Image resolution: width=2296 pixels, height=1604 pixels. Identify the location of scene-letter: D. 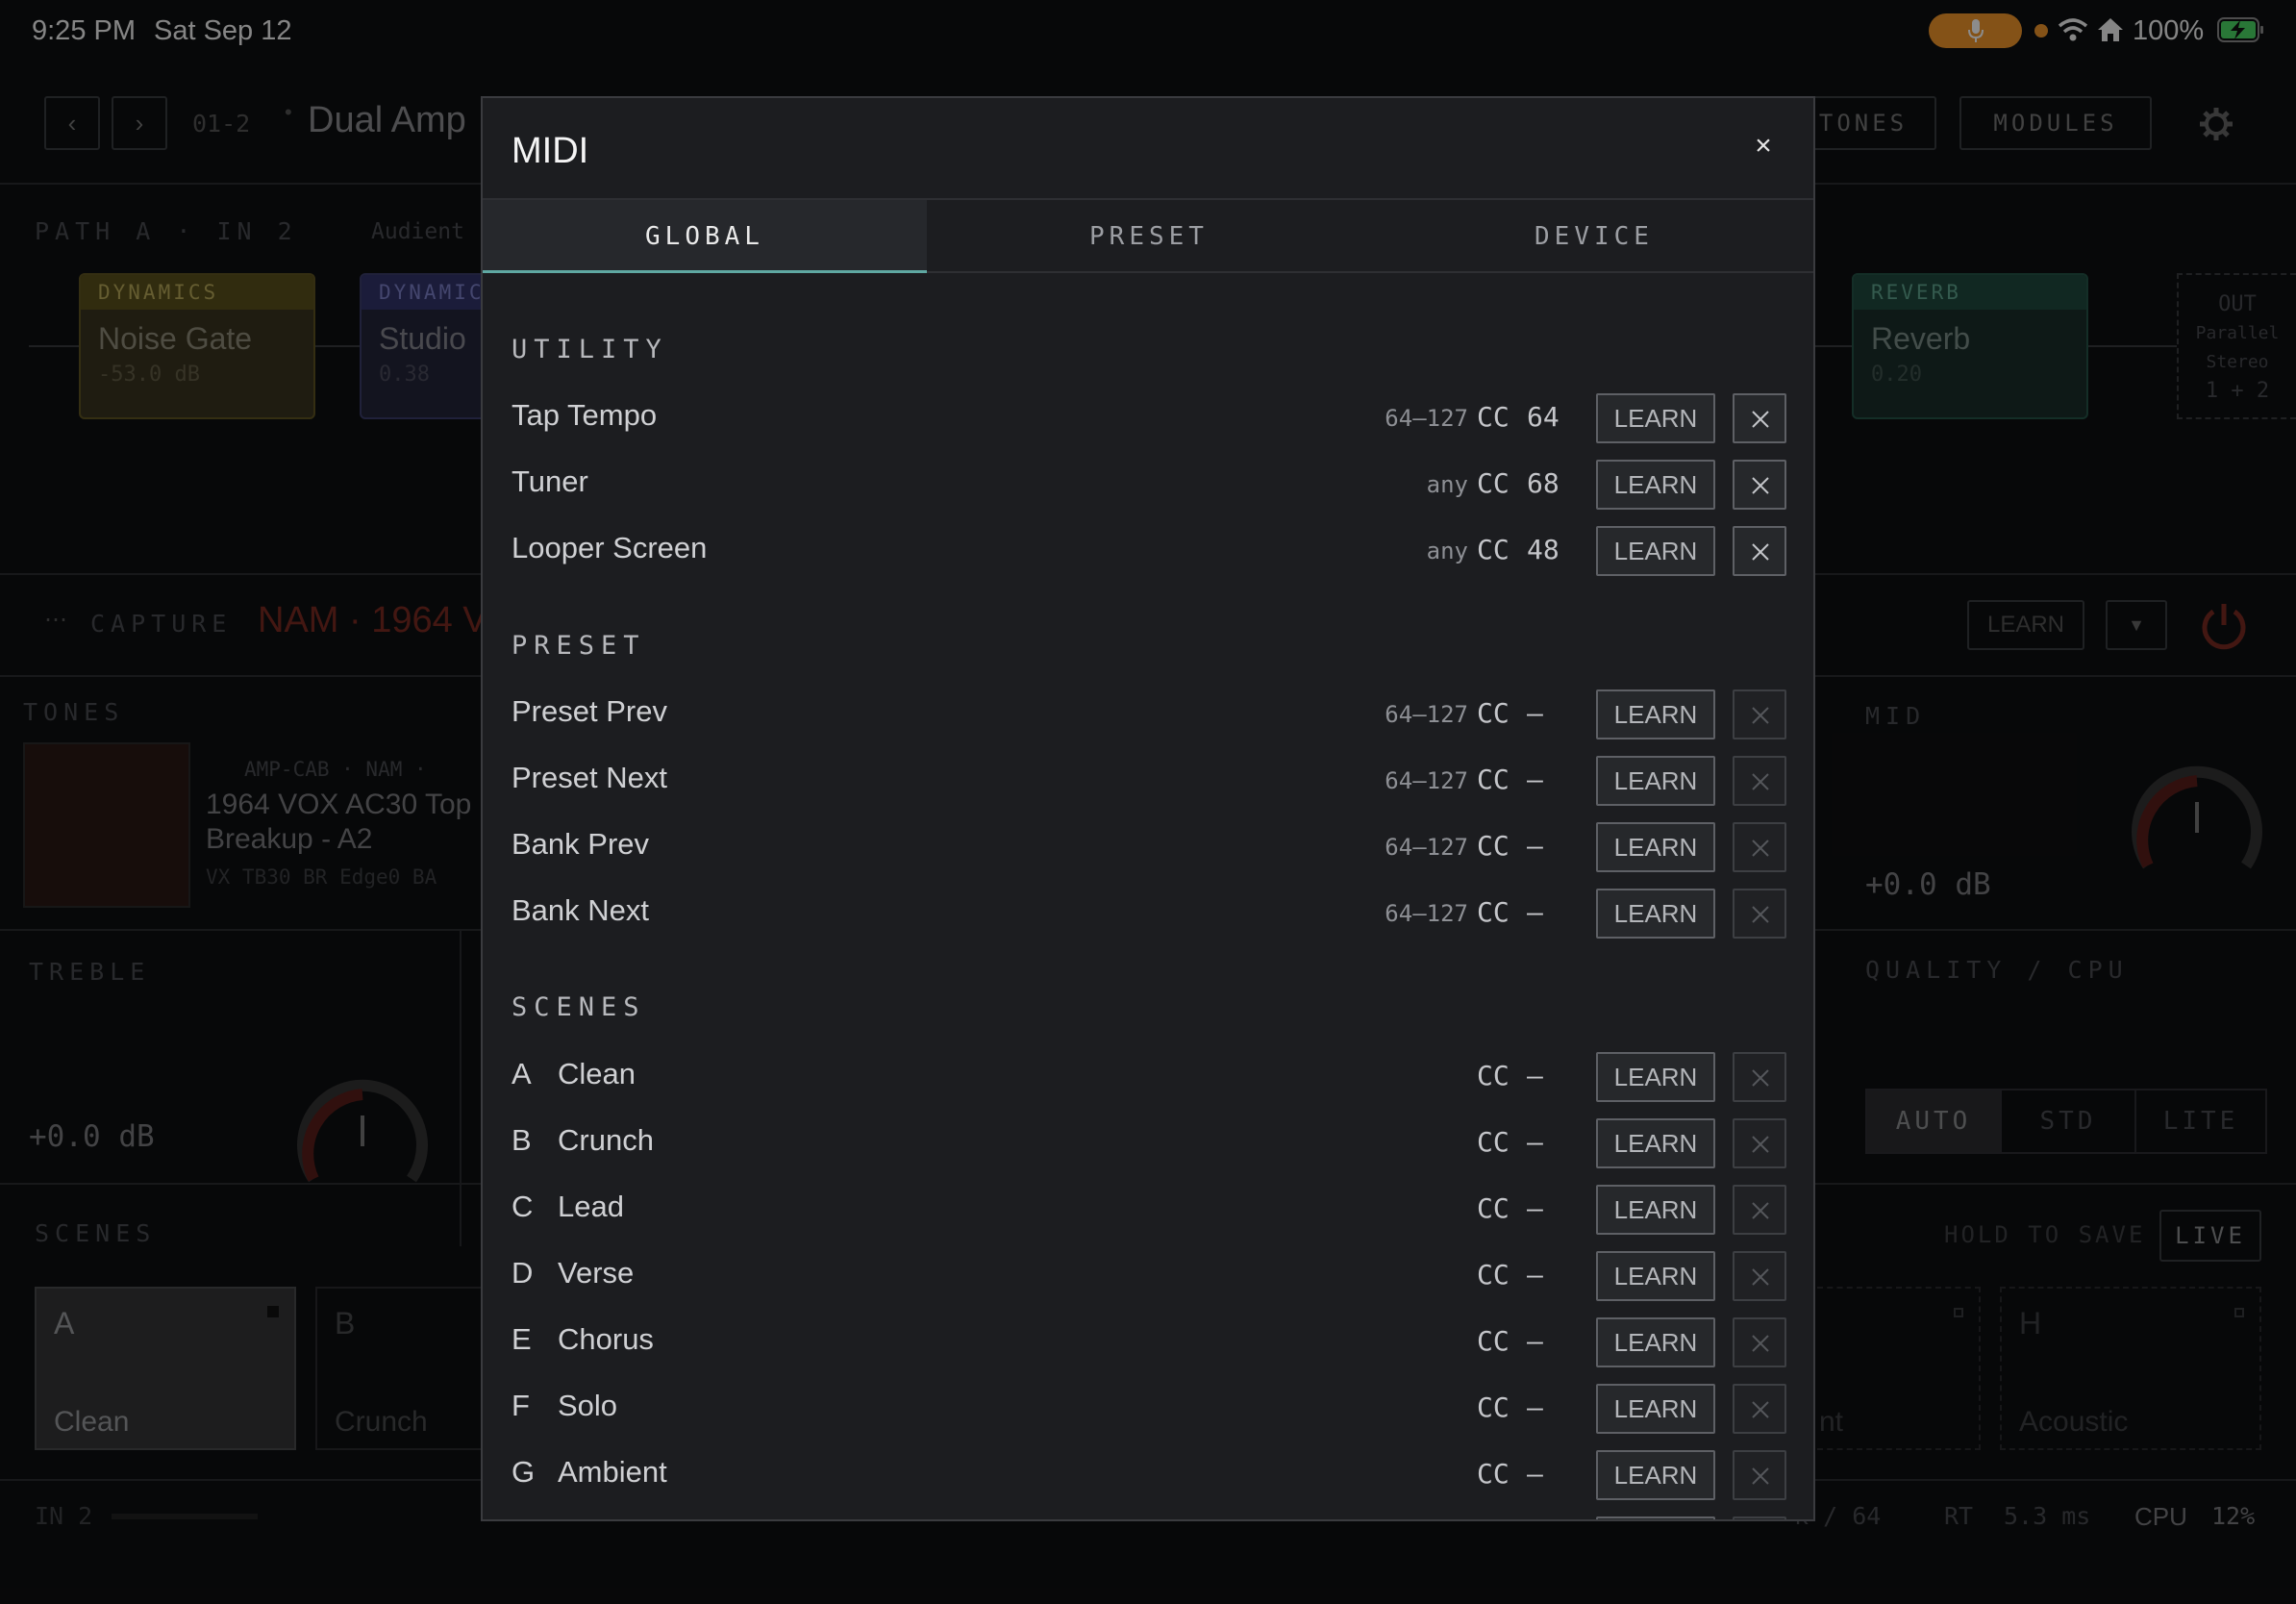
(523, 1273).